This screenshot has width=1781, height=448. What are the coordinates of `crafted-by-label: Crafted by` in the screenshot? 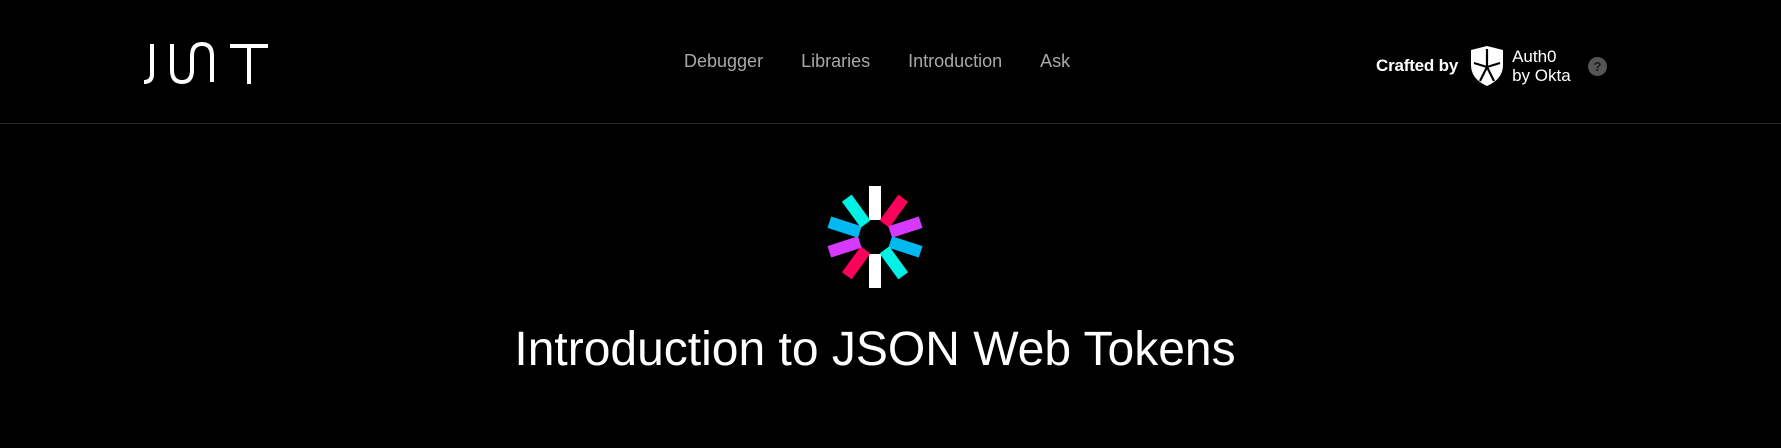 It's located at (1417, 65).